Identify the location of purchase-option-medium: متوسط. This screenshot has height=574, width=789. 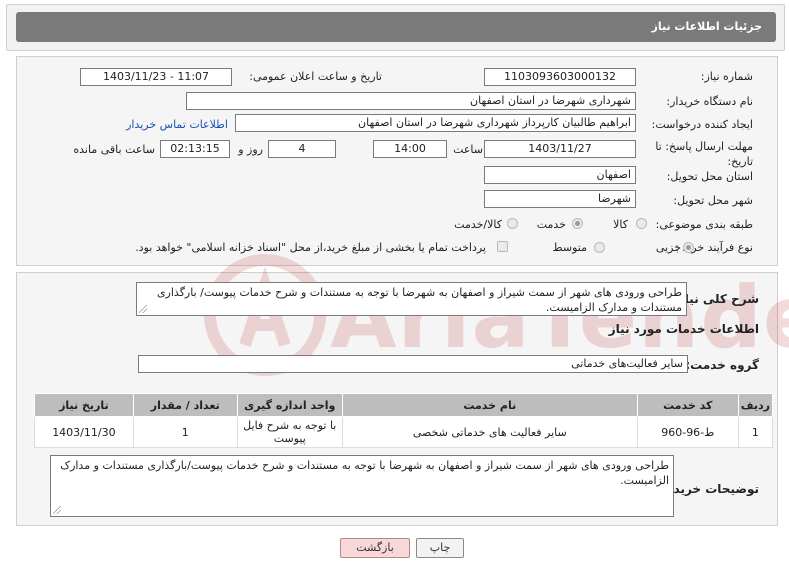
(569, 247).